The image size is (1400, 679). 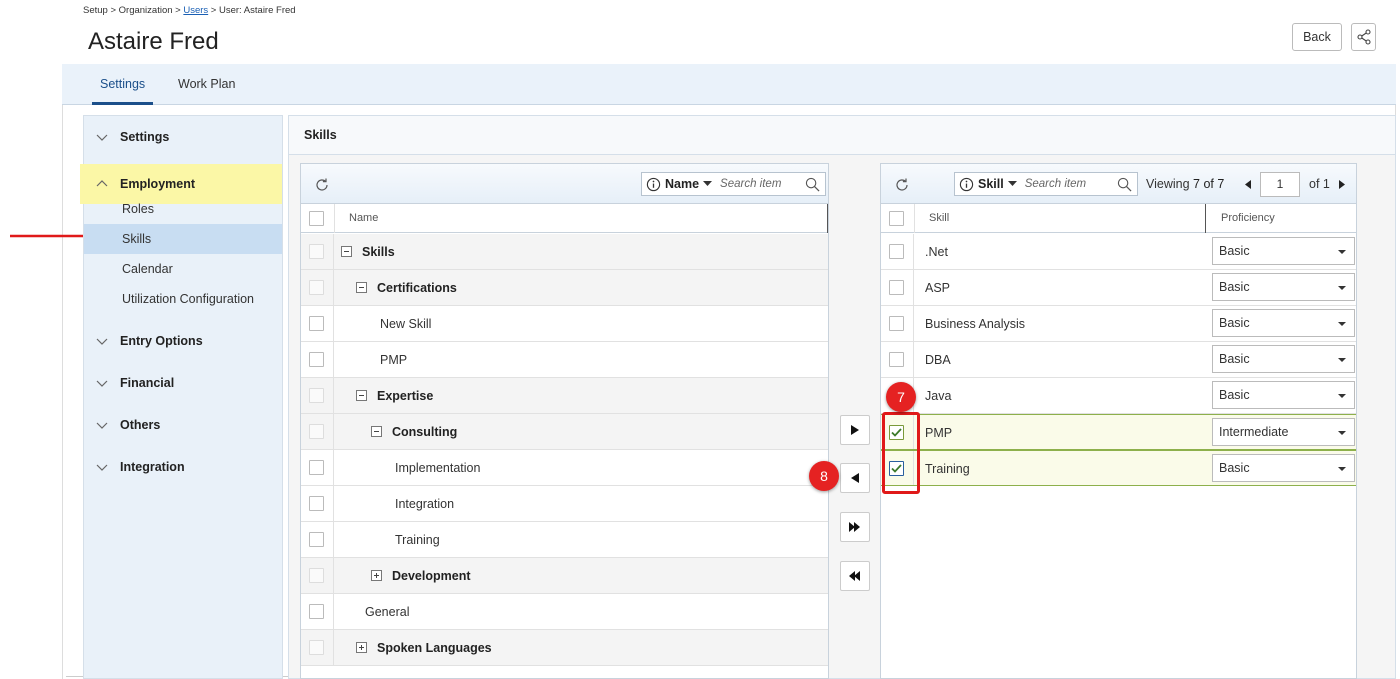 I want to click on tab-settings: Settings, so click(x=122, y=91).